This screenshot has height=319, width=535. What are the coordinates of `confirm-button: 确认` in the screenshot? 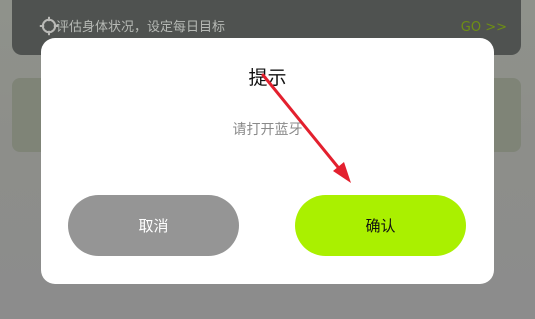 It's located at (380, 225).